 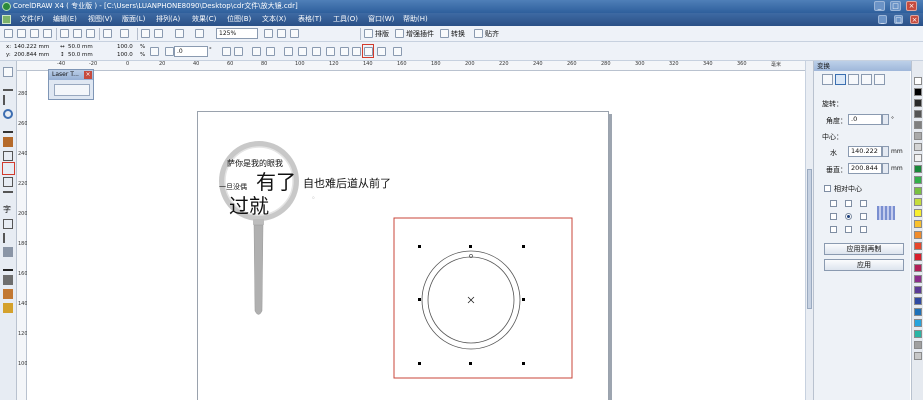 I want to click on print-icon, so click(x=47, y=33).